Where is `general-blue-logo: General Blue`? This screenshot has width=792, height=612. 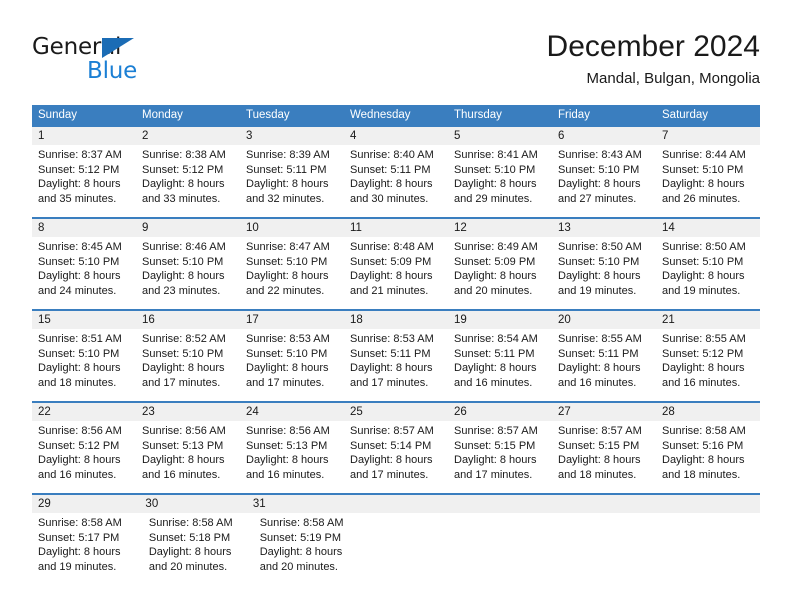
general-blue-logo: General Blue is located at coordinates (122, 58).